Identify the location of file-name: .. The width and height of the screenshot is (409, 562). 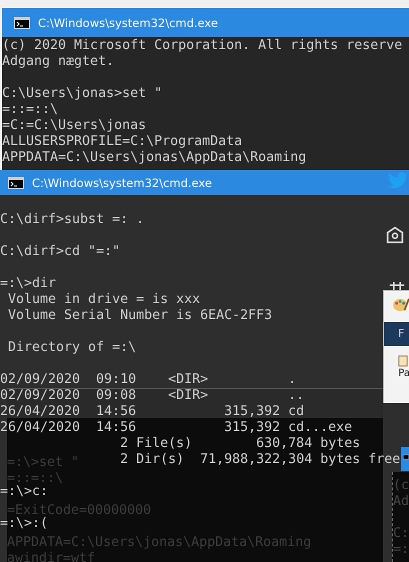
(292, 380).